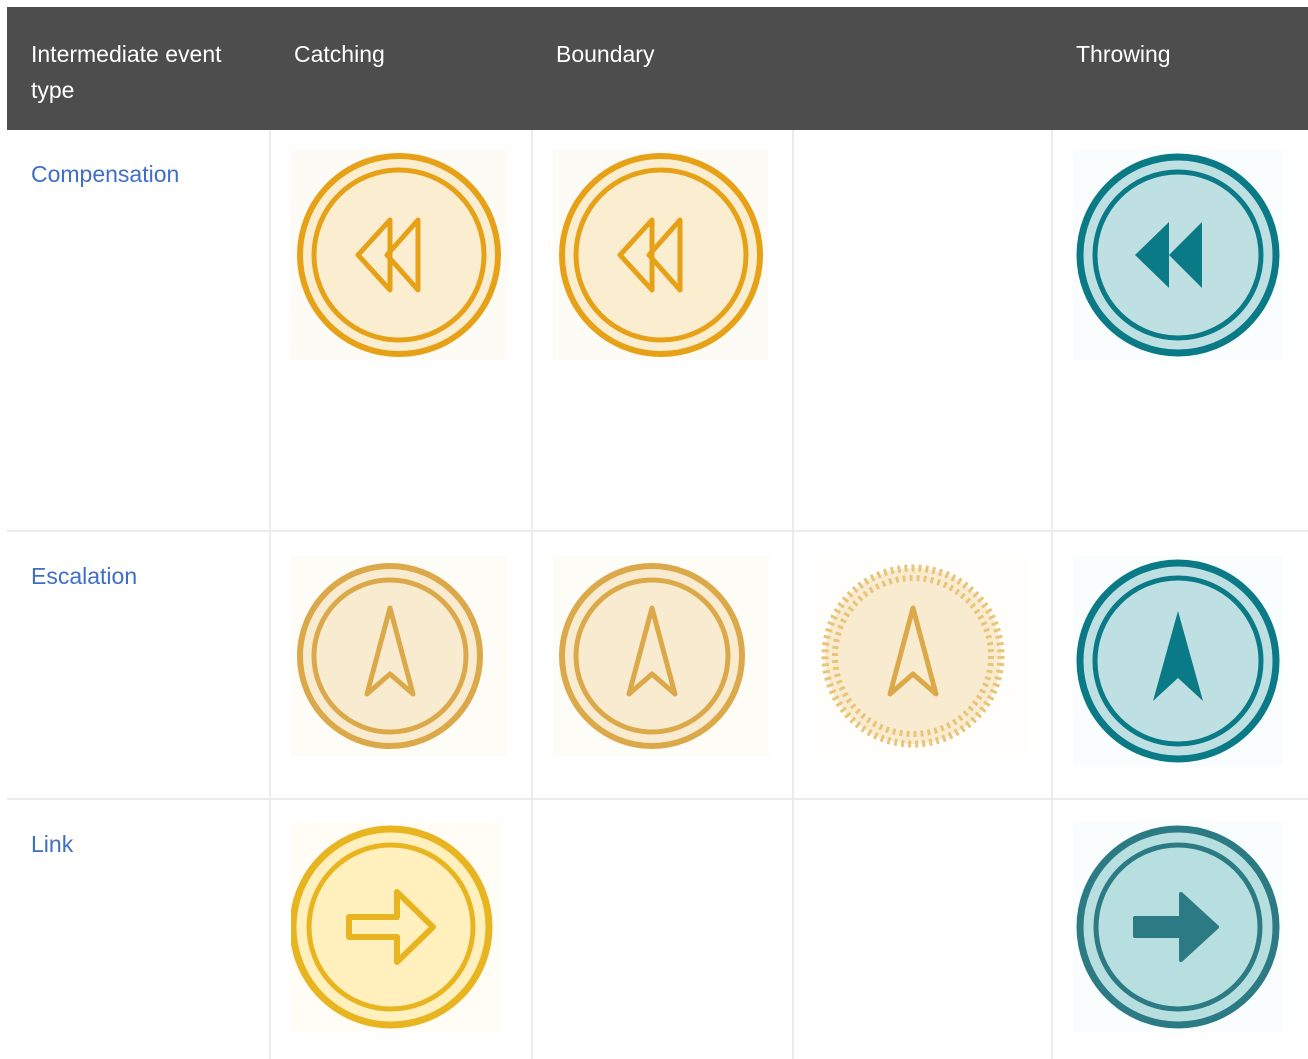 The width and height of the screenshot is (1308, 1059). I want to click on cell-compensation-throwing, so click(1179, 331).